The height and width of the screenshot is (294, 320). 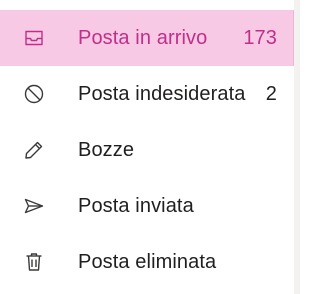 What do you see at coordinates (143, 37) in the screenshot?
I see `folder-label: Posta in arrivo` at bounding box center [143, 37].